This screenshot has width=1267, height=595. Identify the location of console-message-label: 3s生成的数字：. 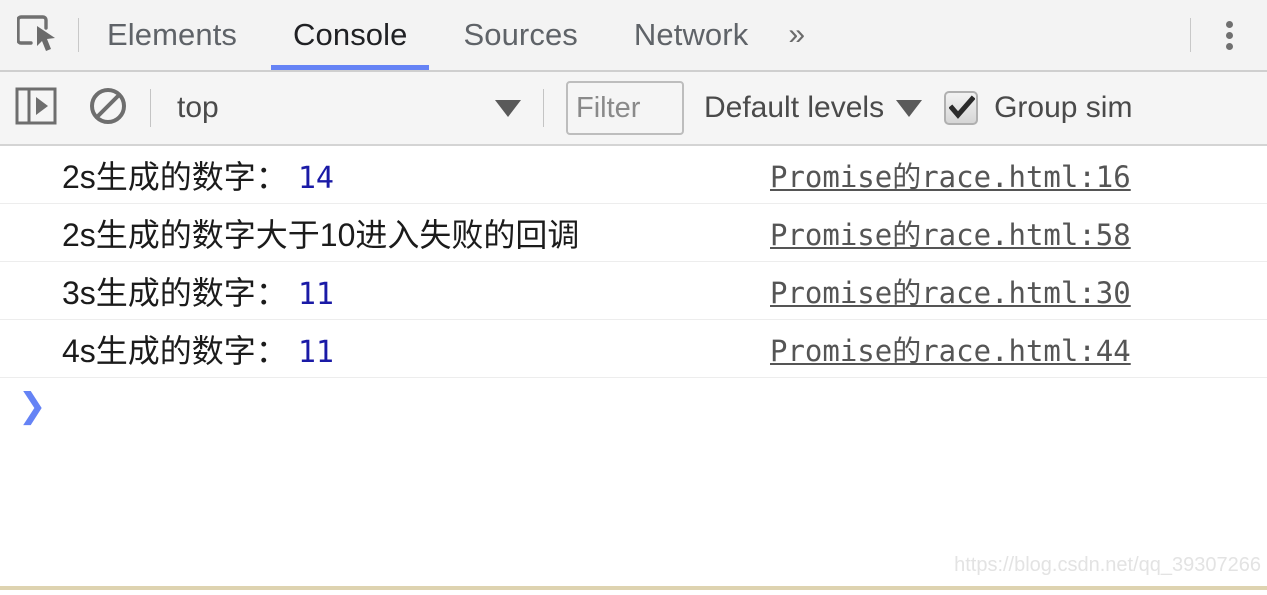
(175, 292).